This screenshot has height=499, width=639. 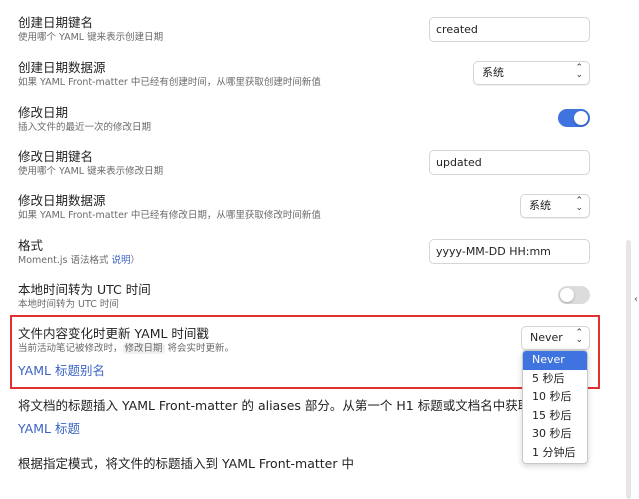 What do you see at coordinates (304, 252) in the screenshot?
I see `setting-format: 格式 Moment.js 语法格式 说明） yyyy-MM-DD HH:mm` at bounding box center [304, 252].